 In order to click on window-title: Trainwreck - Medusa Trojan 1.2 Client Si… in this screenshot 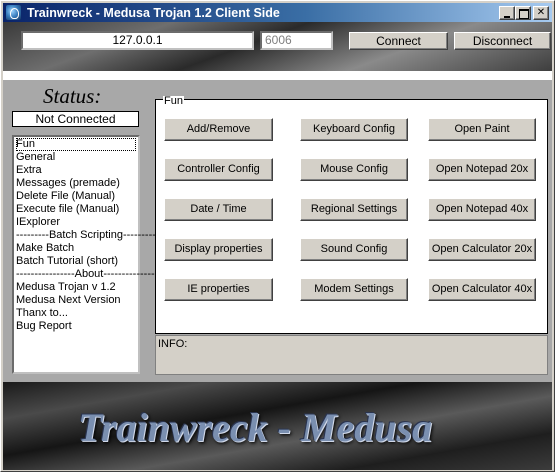, I will do `click(153, 13)`.